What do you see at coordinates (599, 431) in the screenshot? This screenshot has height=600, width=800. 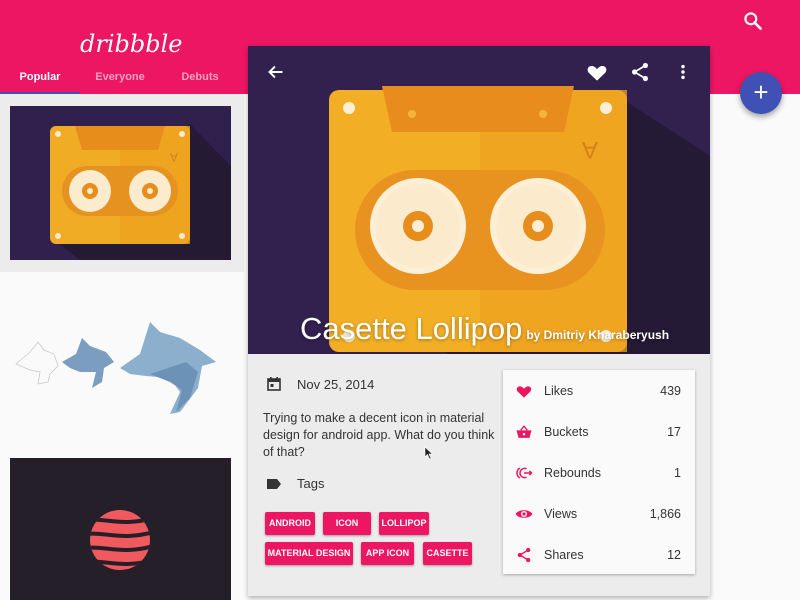 I see `stat-buckets: Buckets 17` at bounding box center [599, 431].